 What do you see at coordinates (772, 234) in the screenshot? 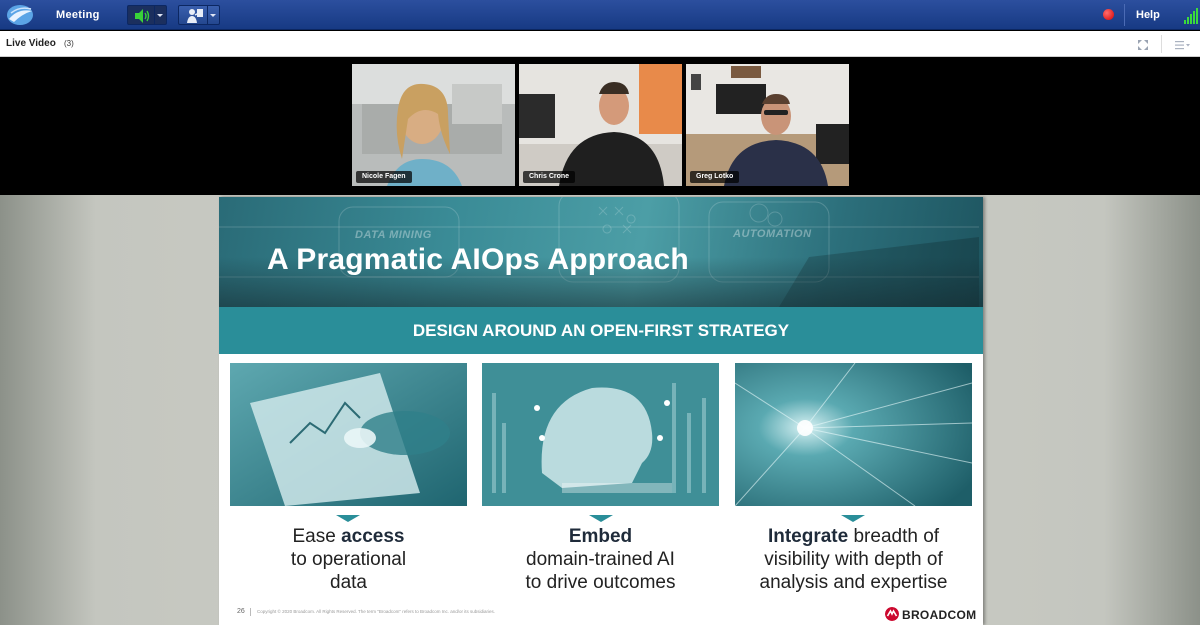
I see `banner-ghost-text: AUTOMATION` at bounding box center [772, 234].